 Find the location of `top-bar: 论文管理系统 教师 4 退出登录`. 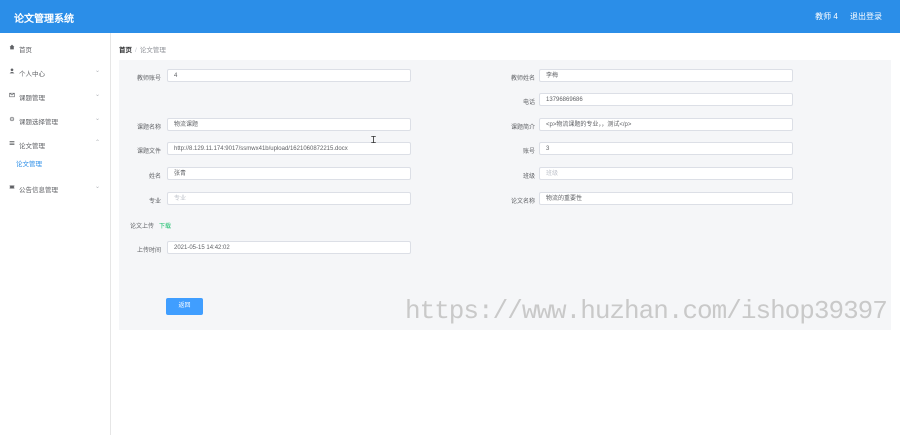

top-bar: 论文管理系统 教师 4 退出登录 is located at coordinates (450, 16).